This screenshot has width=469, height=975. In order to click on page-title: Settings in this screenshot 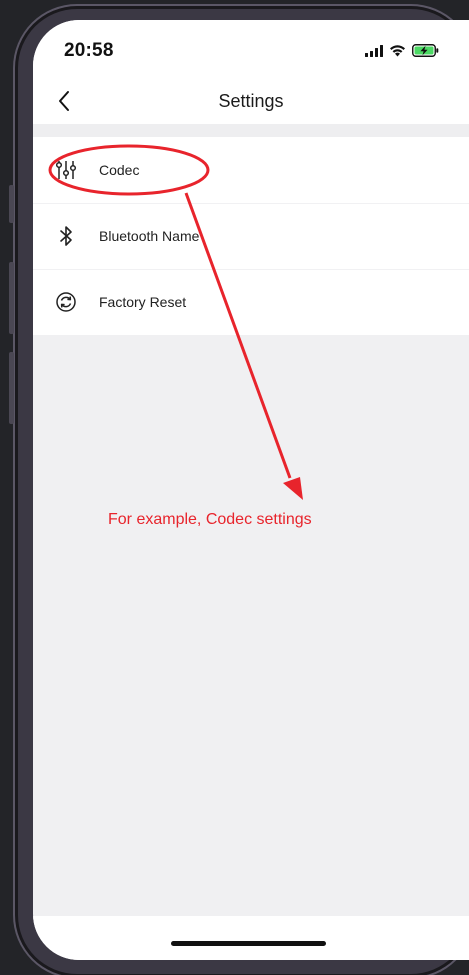, I will do `click(251, 101)`.